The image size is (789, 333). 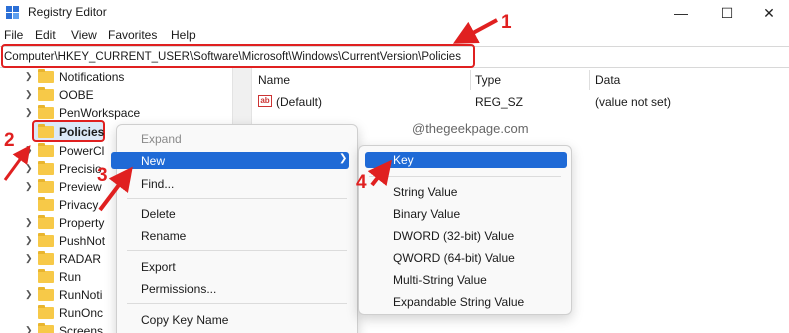 What do you see at coordinates (506, 22) in the screenshot?
I see `annotation-label-1: 1` at bounding box center [506, 22].